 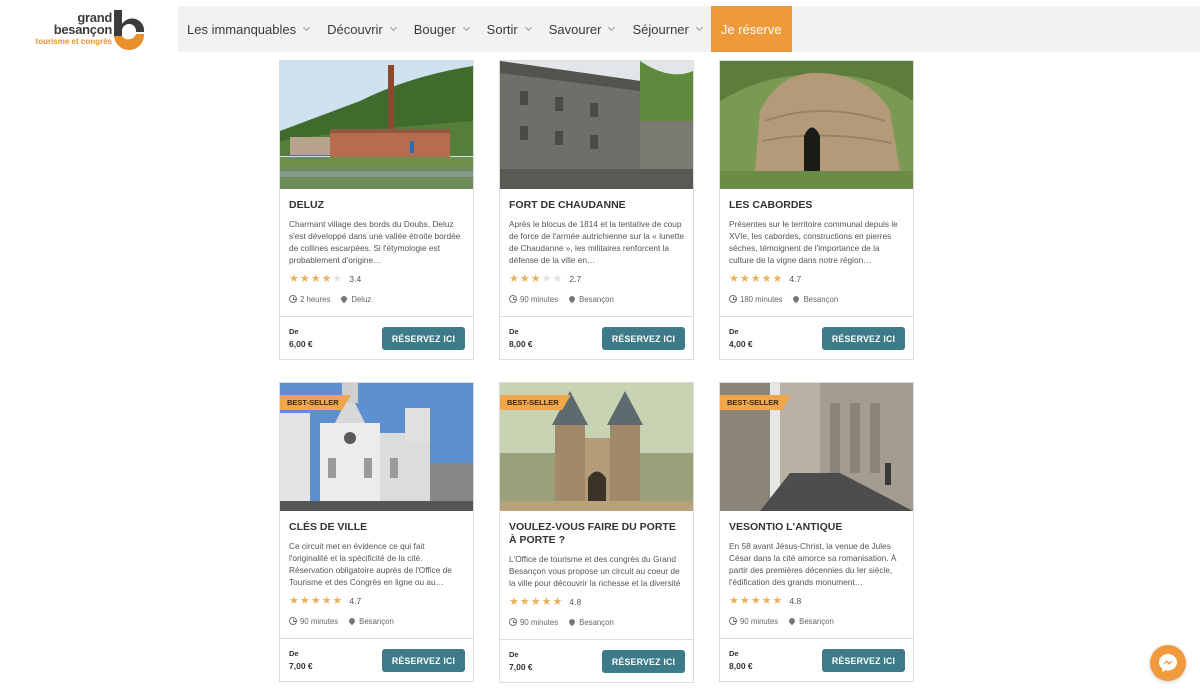 What do you see at coordinates (376, 125) in the screenshot?
I see `card-photo-deluz` at bounding box center [376, 125].